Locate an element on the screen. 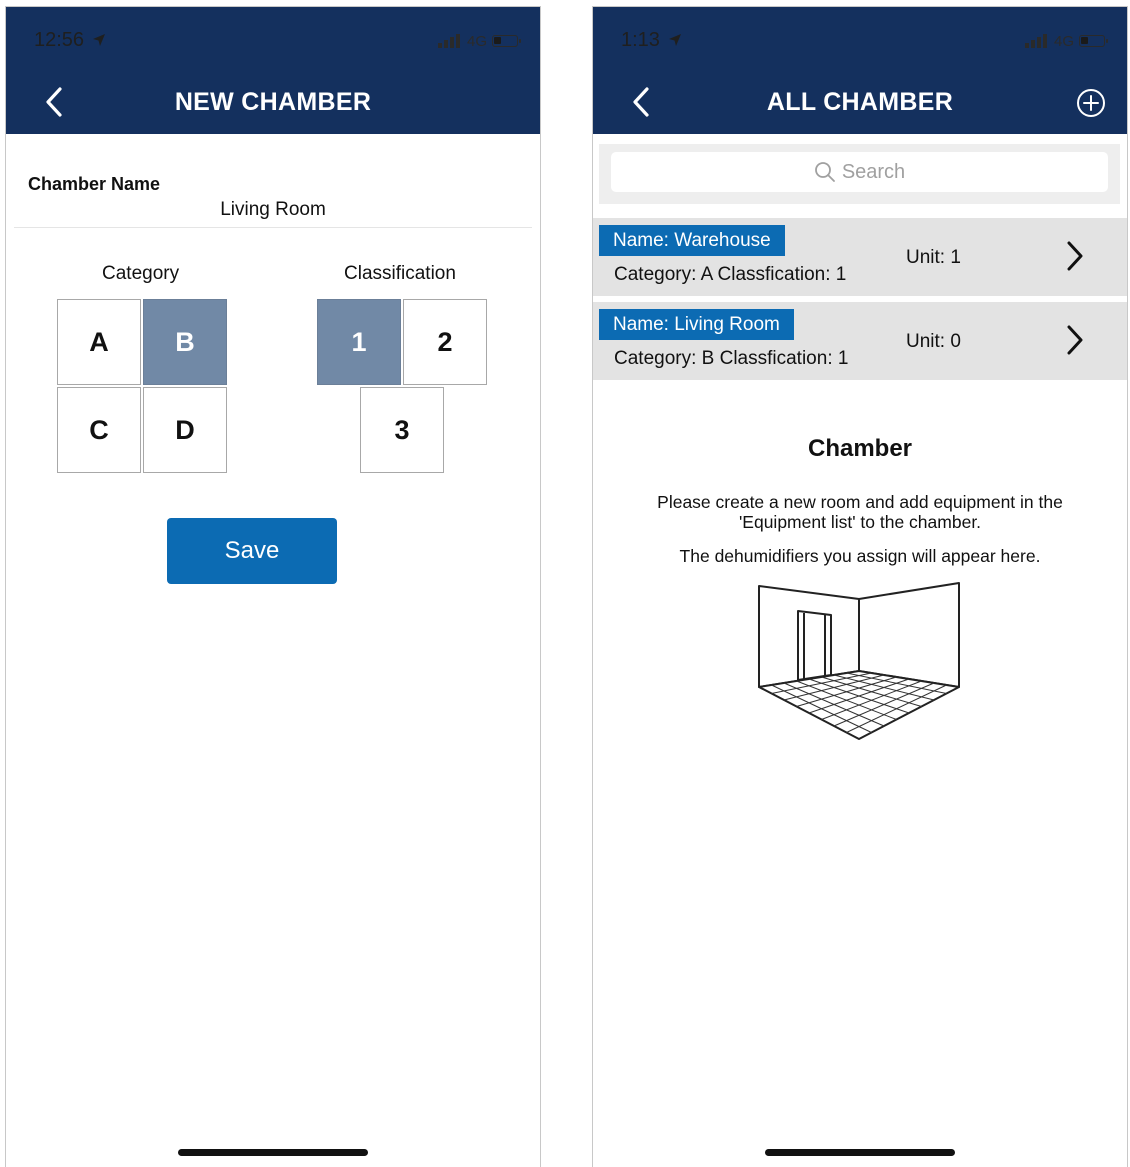 This screenshot has width=1130, height=1167. category-option-a: A is located at coordinates (99, 342).